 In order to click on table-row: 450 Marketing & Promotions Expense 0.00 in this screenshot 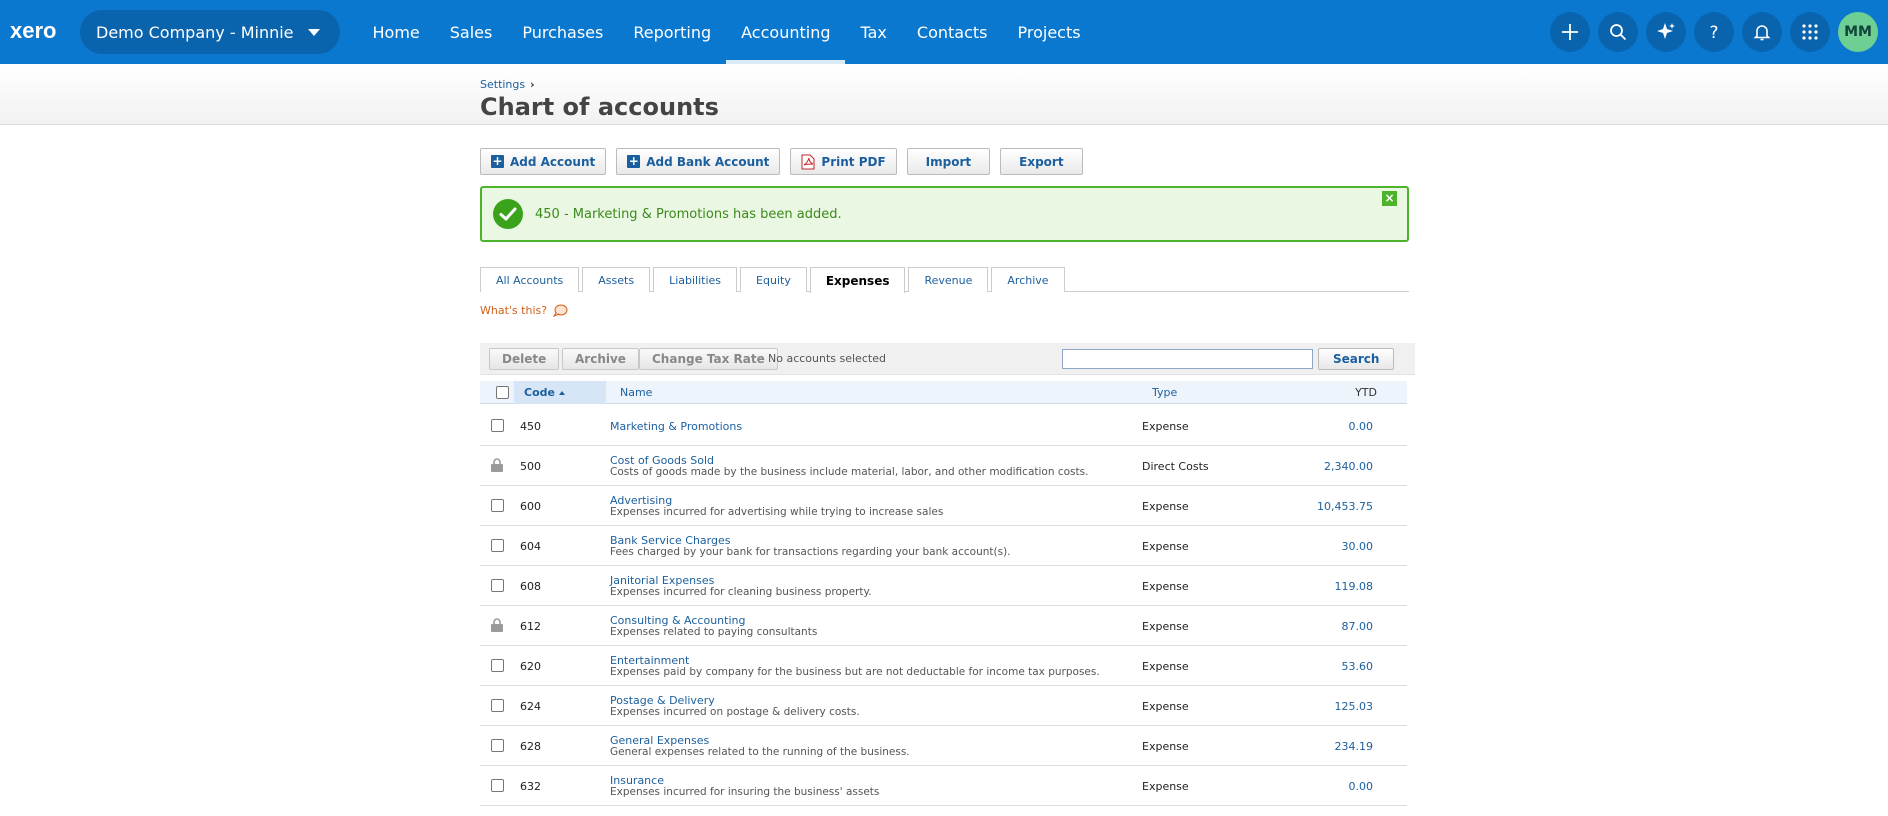, I will do `click(943, 426)`.